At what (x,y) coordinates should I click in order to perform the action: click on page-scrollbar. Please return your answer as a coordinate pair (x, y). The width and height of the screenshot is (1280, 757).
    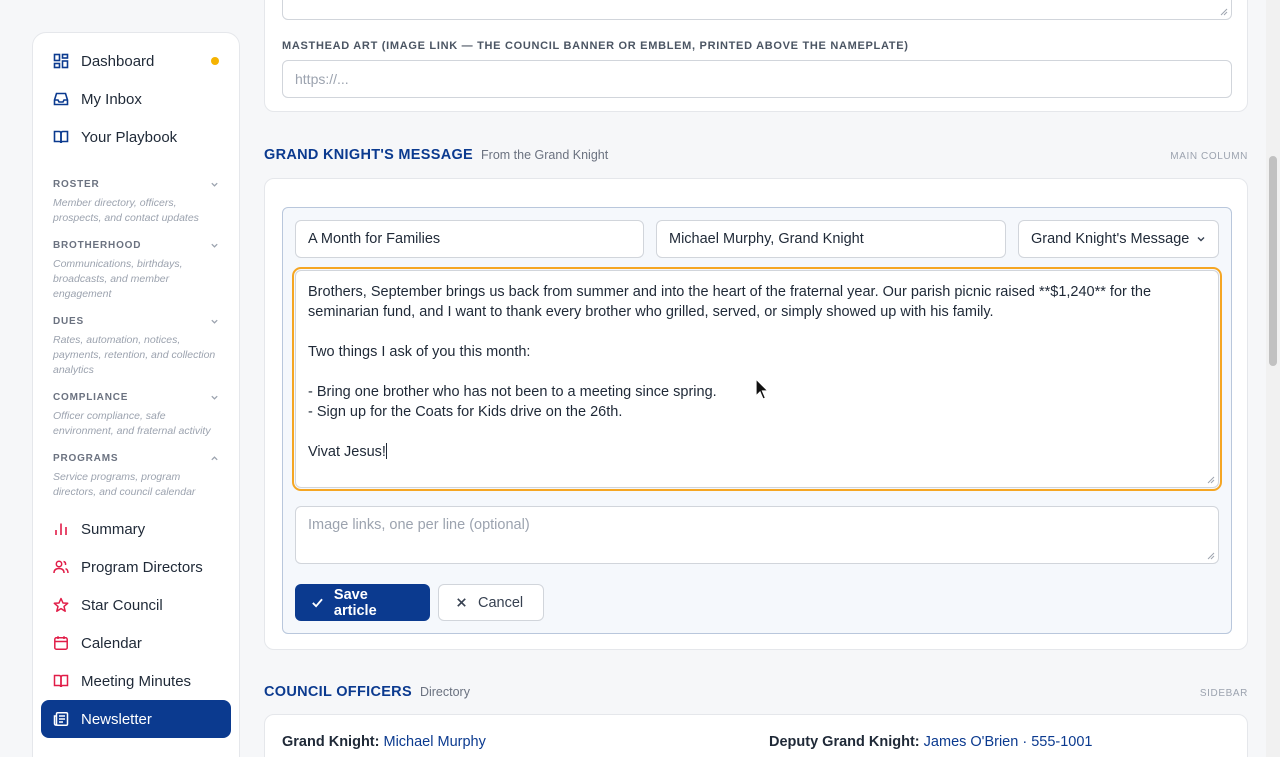
    Looking at the image, I should click on (1273, 378).